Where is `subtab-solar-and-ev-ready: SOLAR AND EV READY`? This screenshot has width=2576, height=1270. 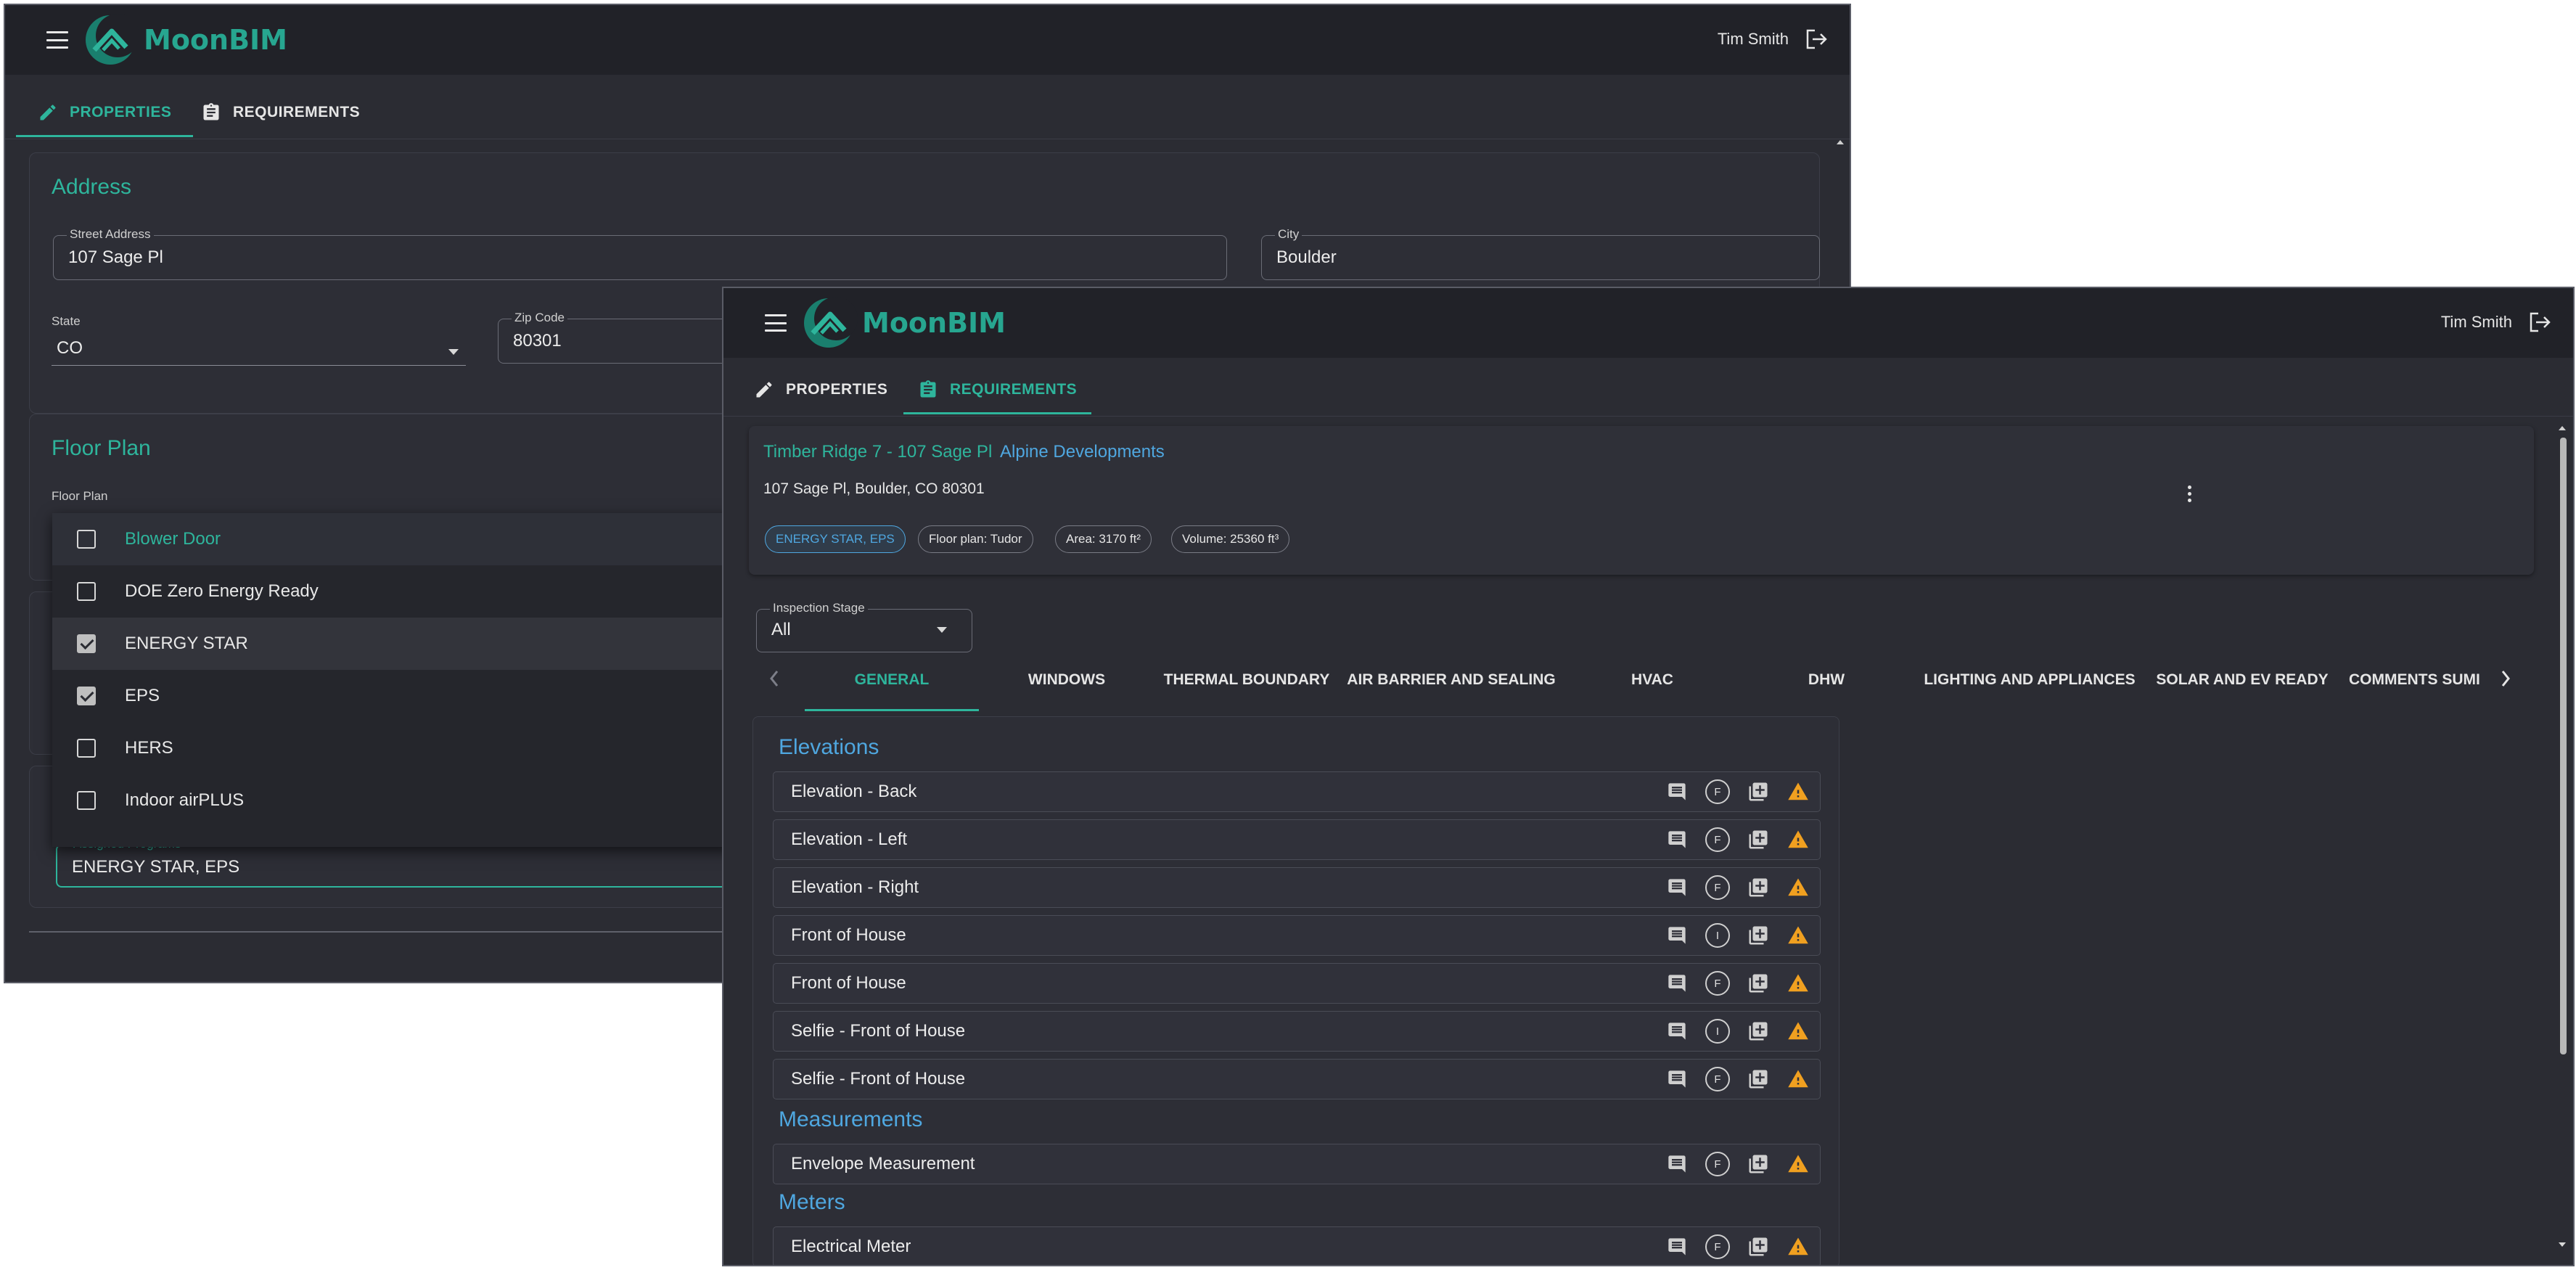
subtab-solar-and-ev-ready: SOLAR AND EV READY is located at coordinates (2242, 680).